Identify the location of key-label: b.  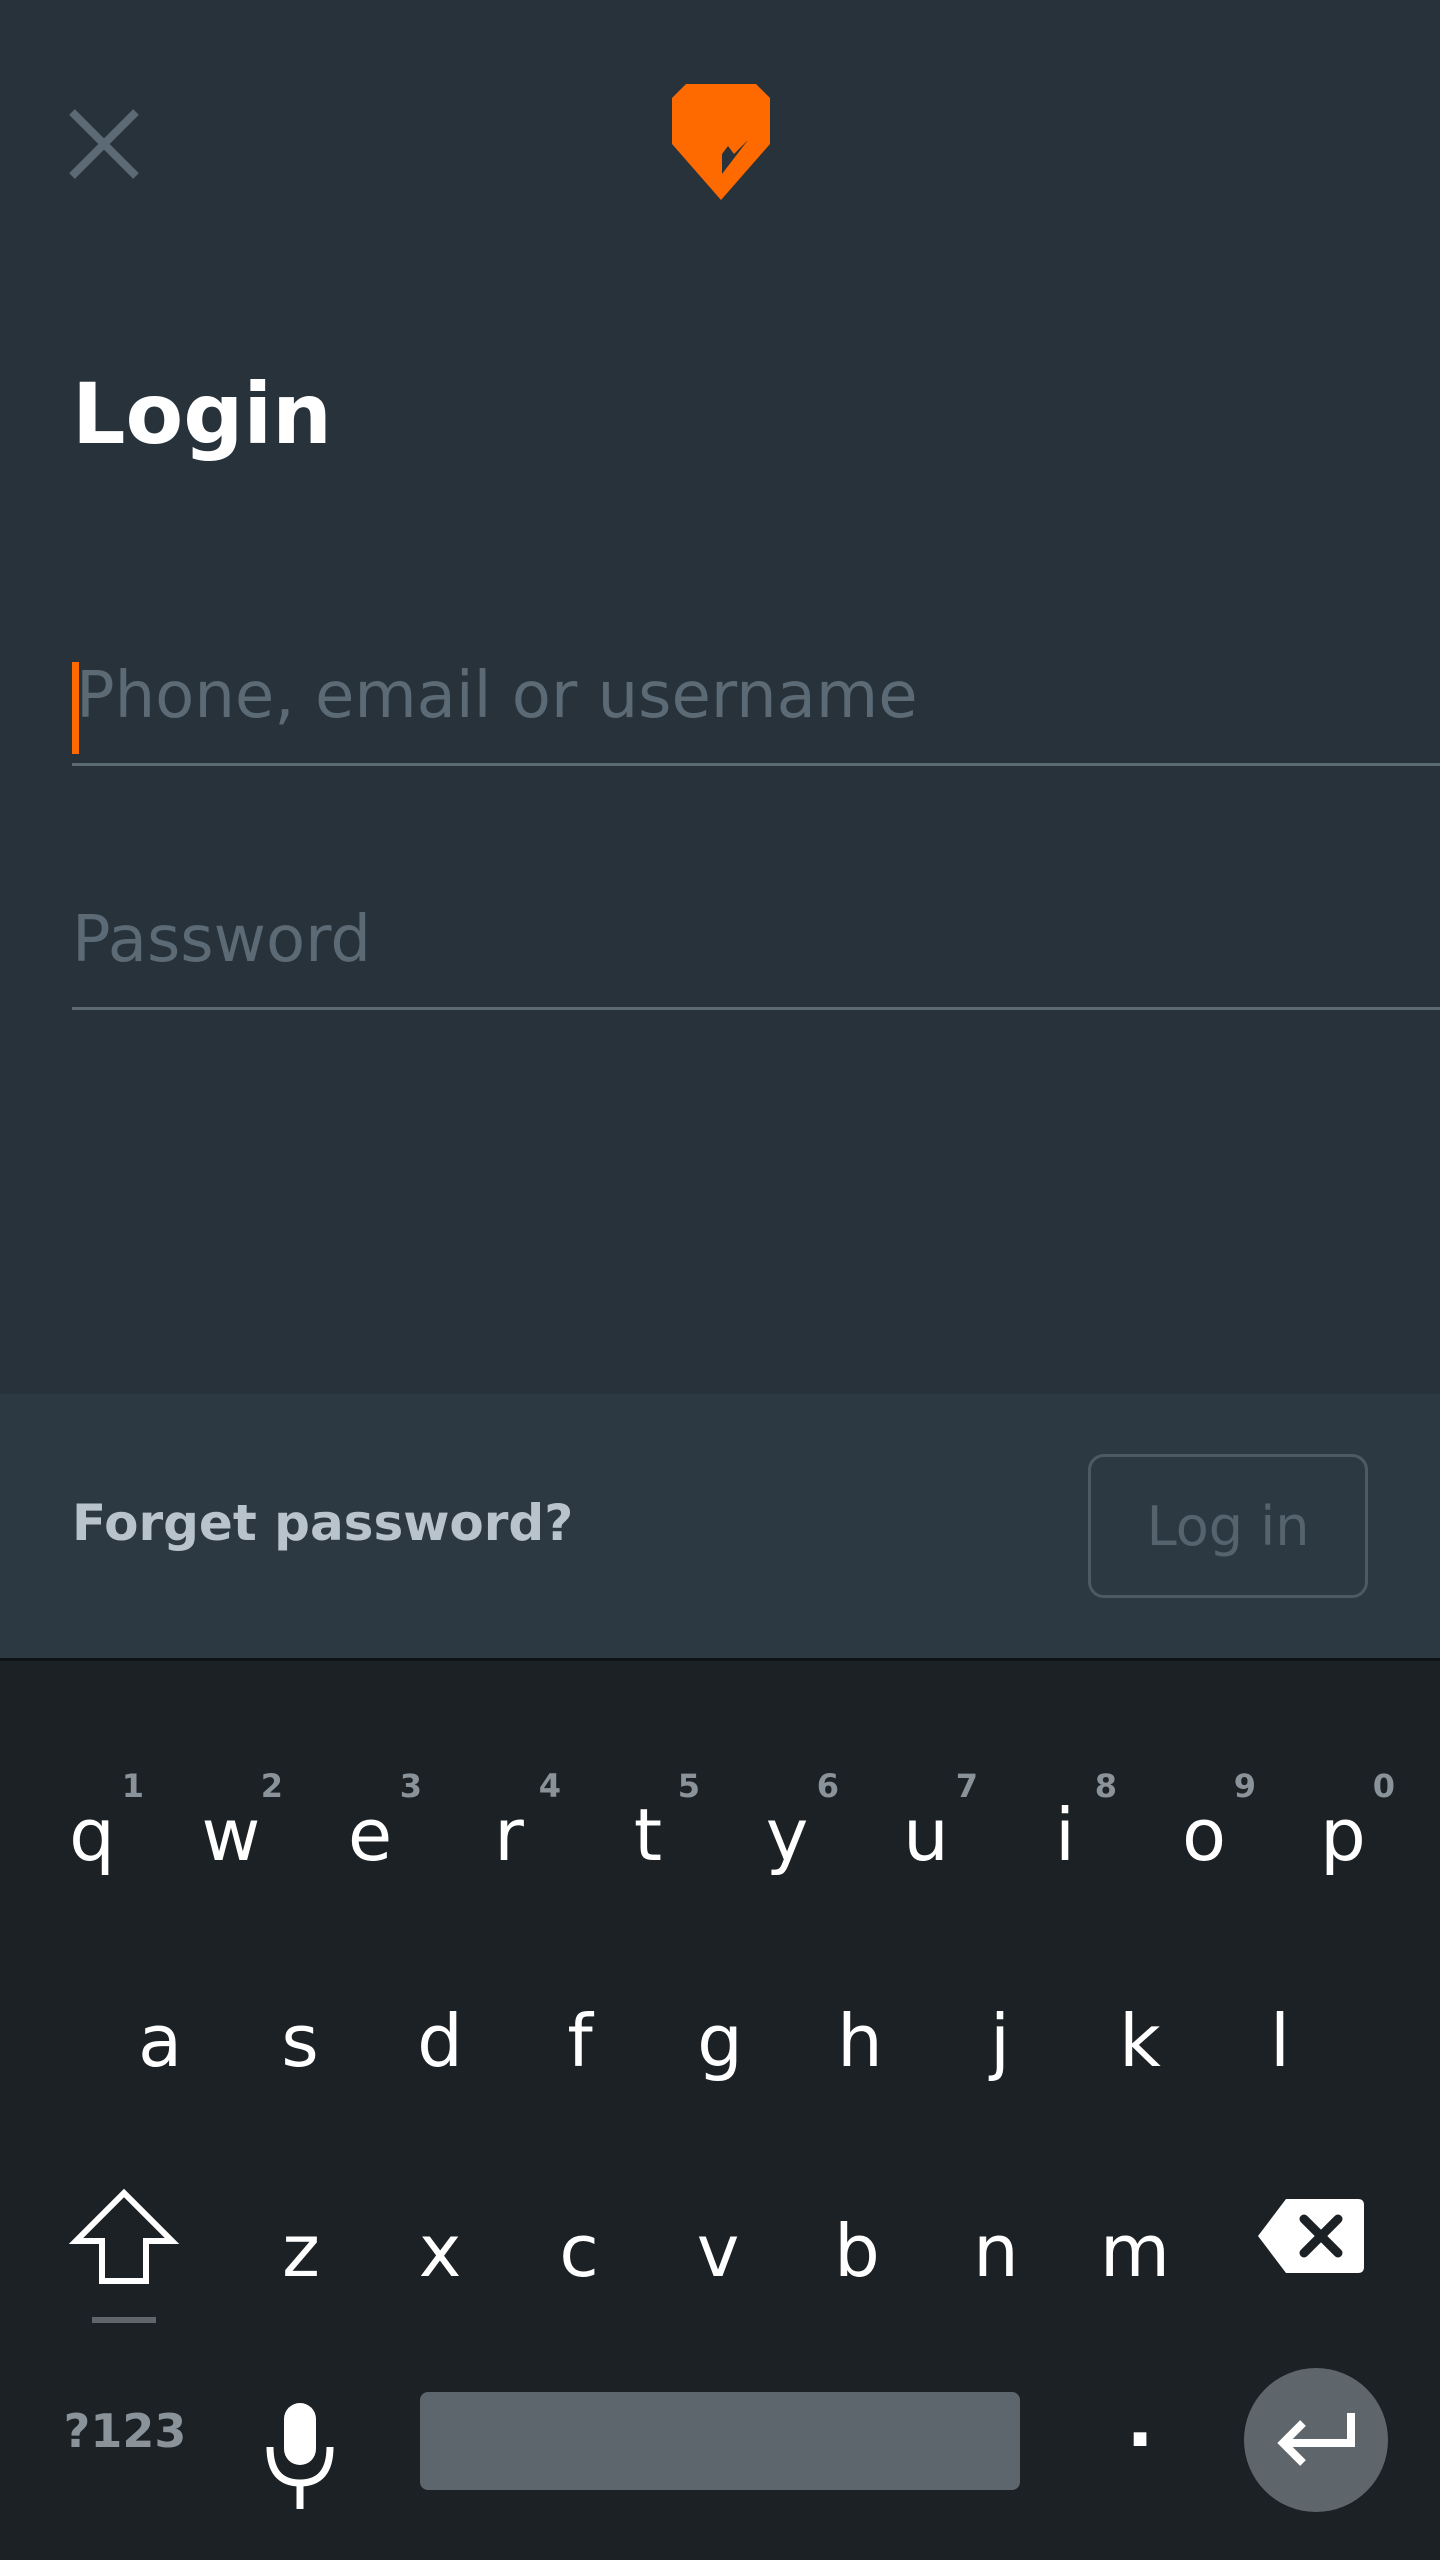
(857, 2251).